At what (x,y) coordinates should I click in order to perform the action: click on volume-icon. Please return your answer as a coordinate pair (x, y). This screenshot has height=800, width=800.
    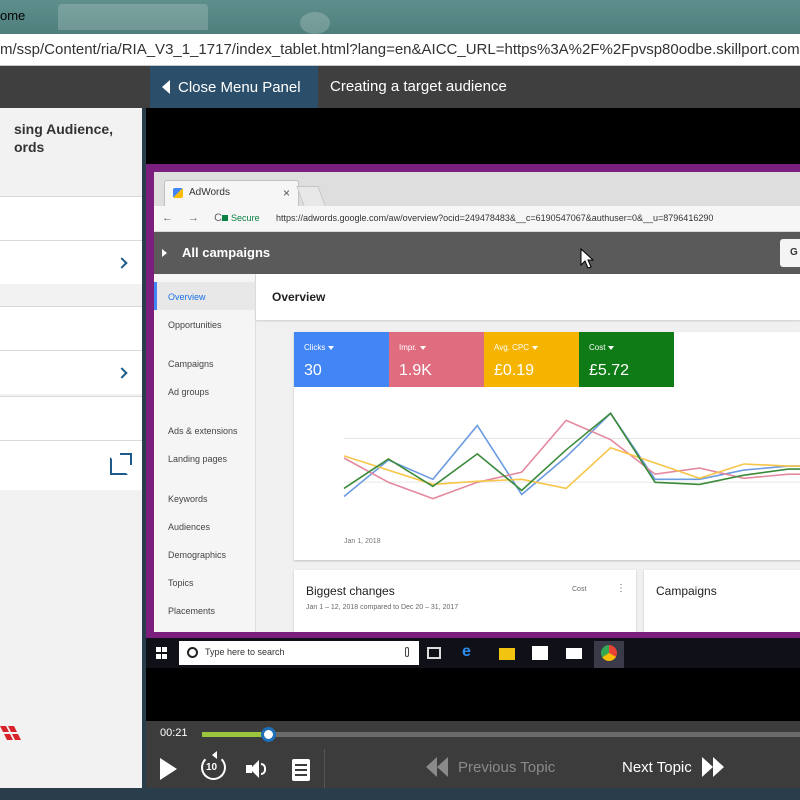
    Looking at the image, I should click on (258, 769).